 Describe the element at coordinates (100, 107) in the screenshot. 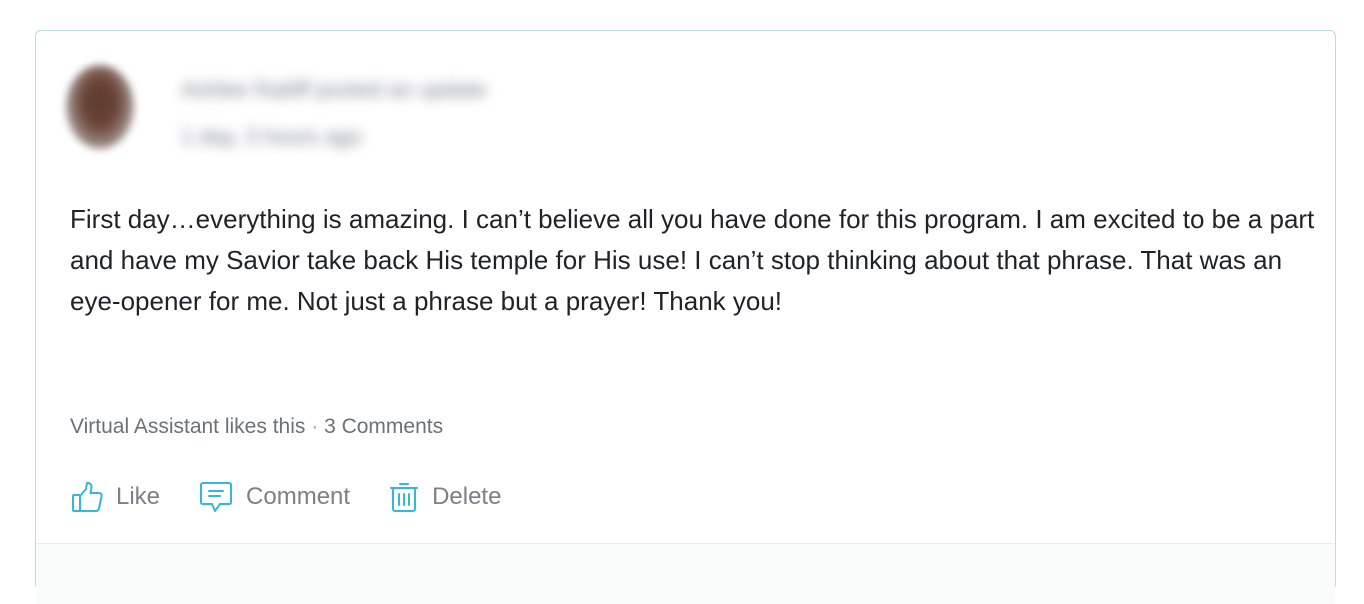

I see `author-avatar` at that location.